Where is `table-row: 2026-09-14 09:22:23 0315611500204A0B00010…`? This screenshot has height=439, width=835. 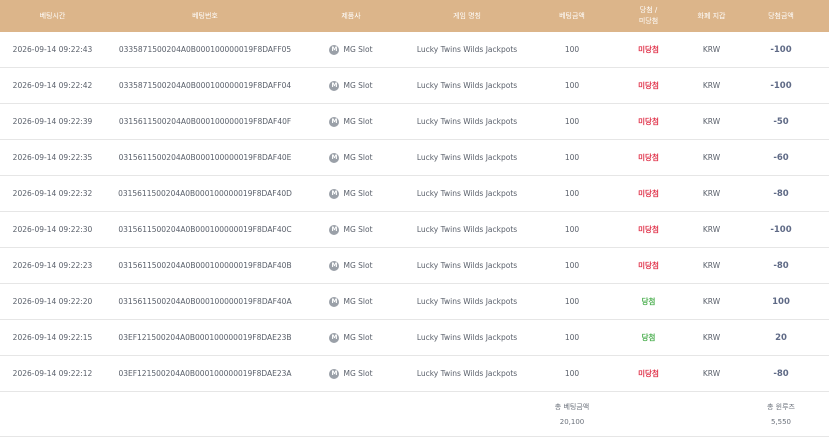
table-row: 2026-09-14 09:22:23 0315611500204A0B00010… is located at coordinates (414, 265).